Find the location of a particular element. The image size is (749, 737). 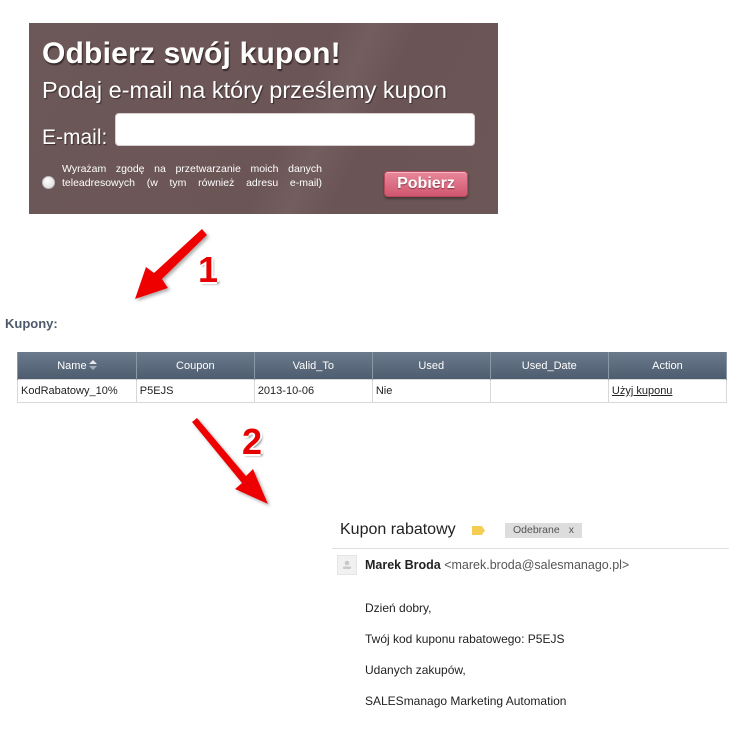

column-header-action: Action is located at coordinates (667, 366).